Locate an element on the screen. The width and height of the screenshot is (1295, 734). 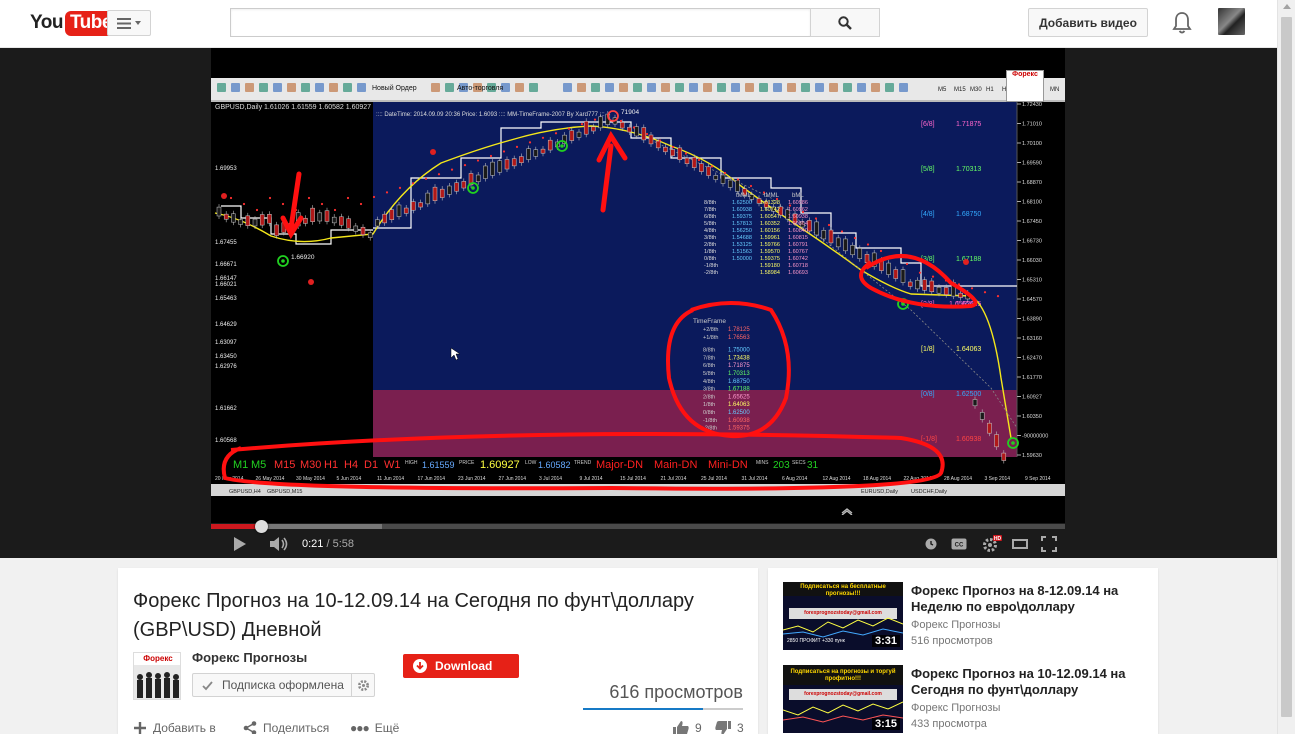
thumbs-up-icon is located at coordinates (681, 727).